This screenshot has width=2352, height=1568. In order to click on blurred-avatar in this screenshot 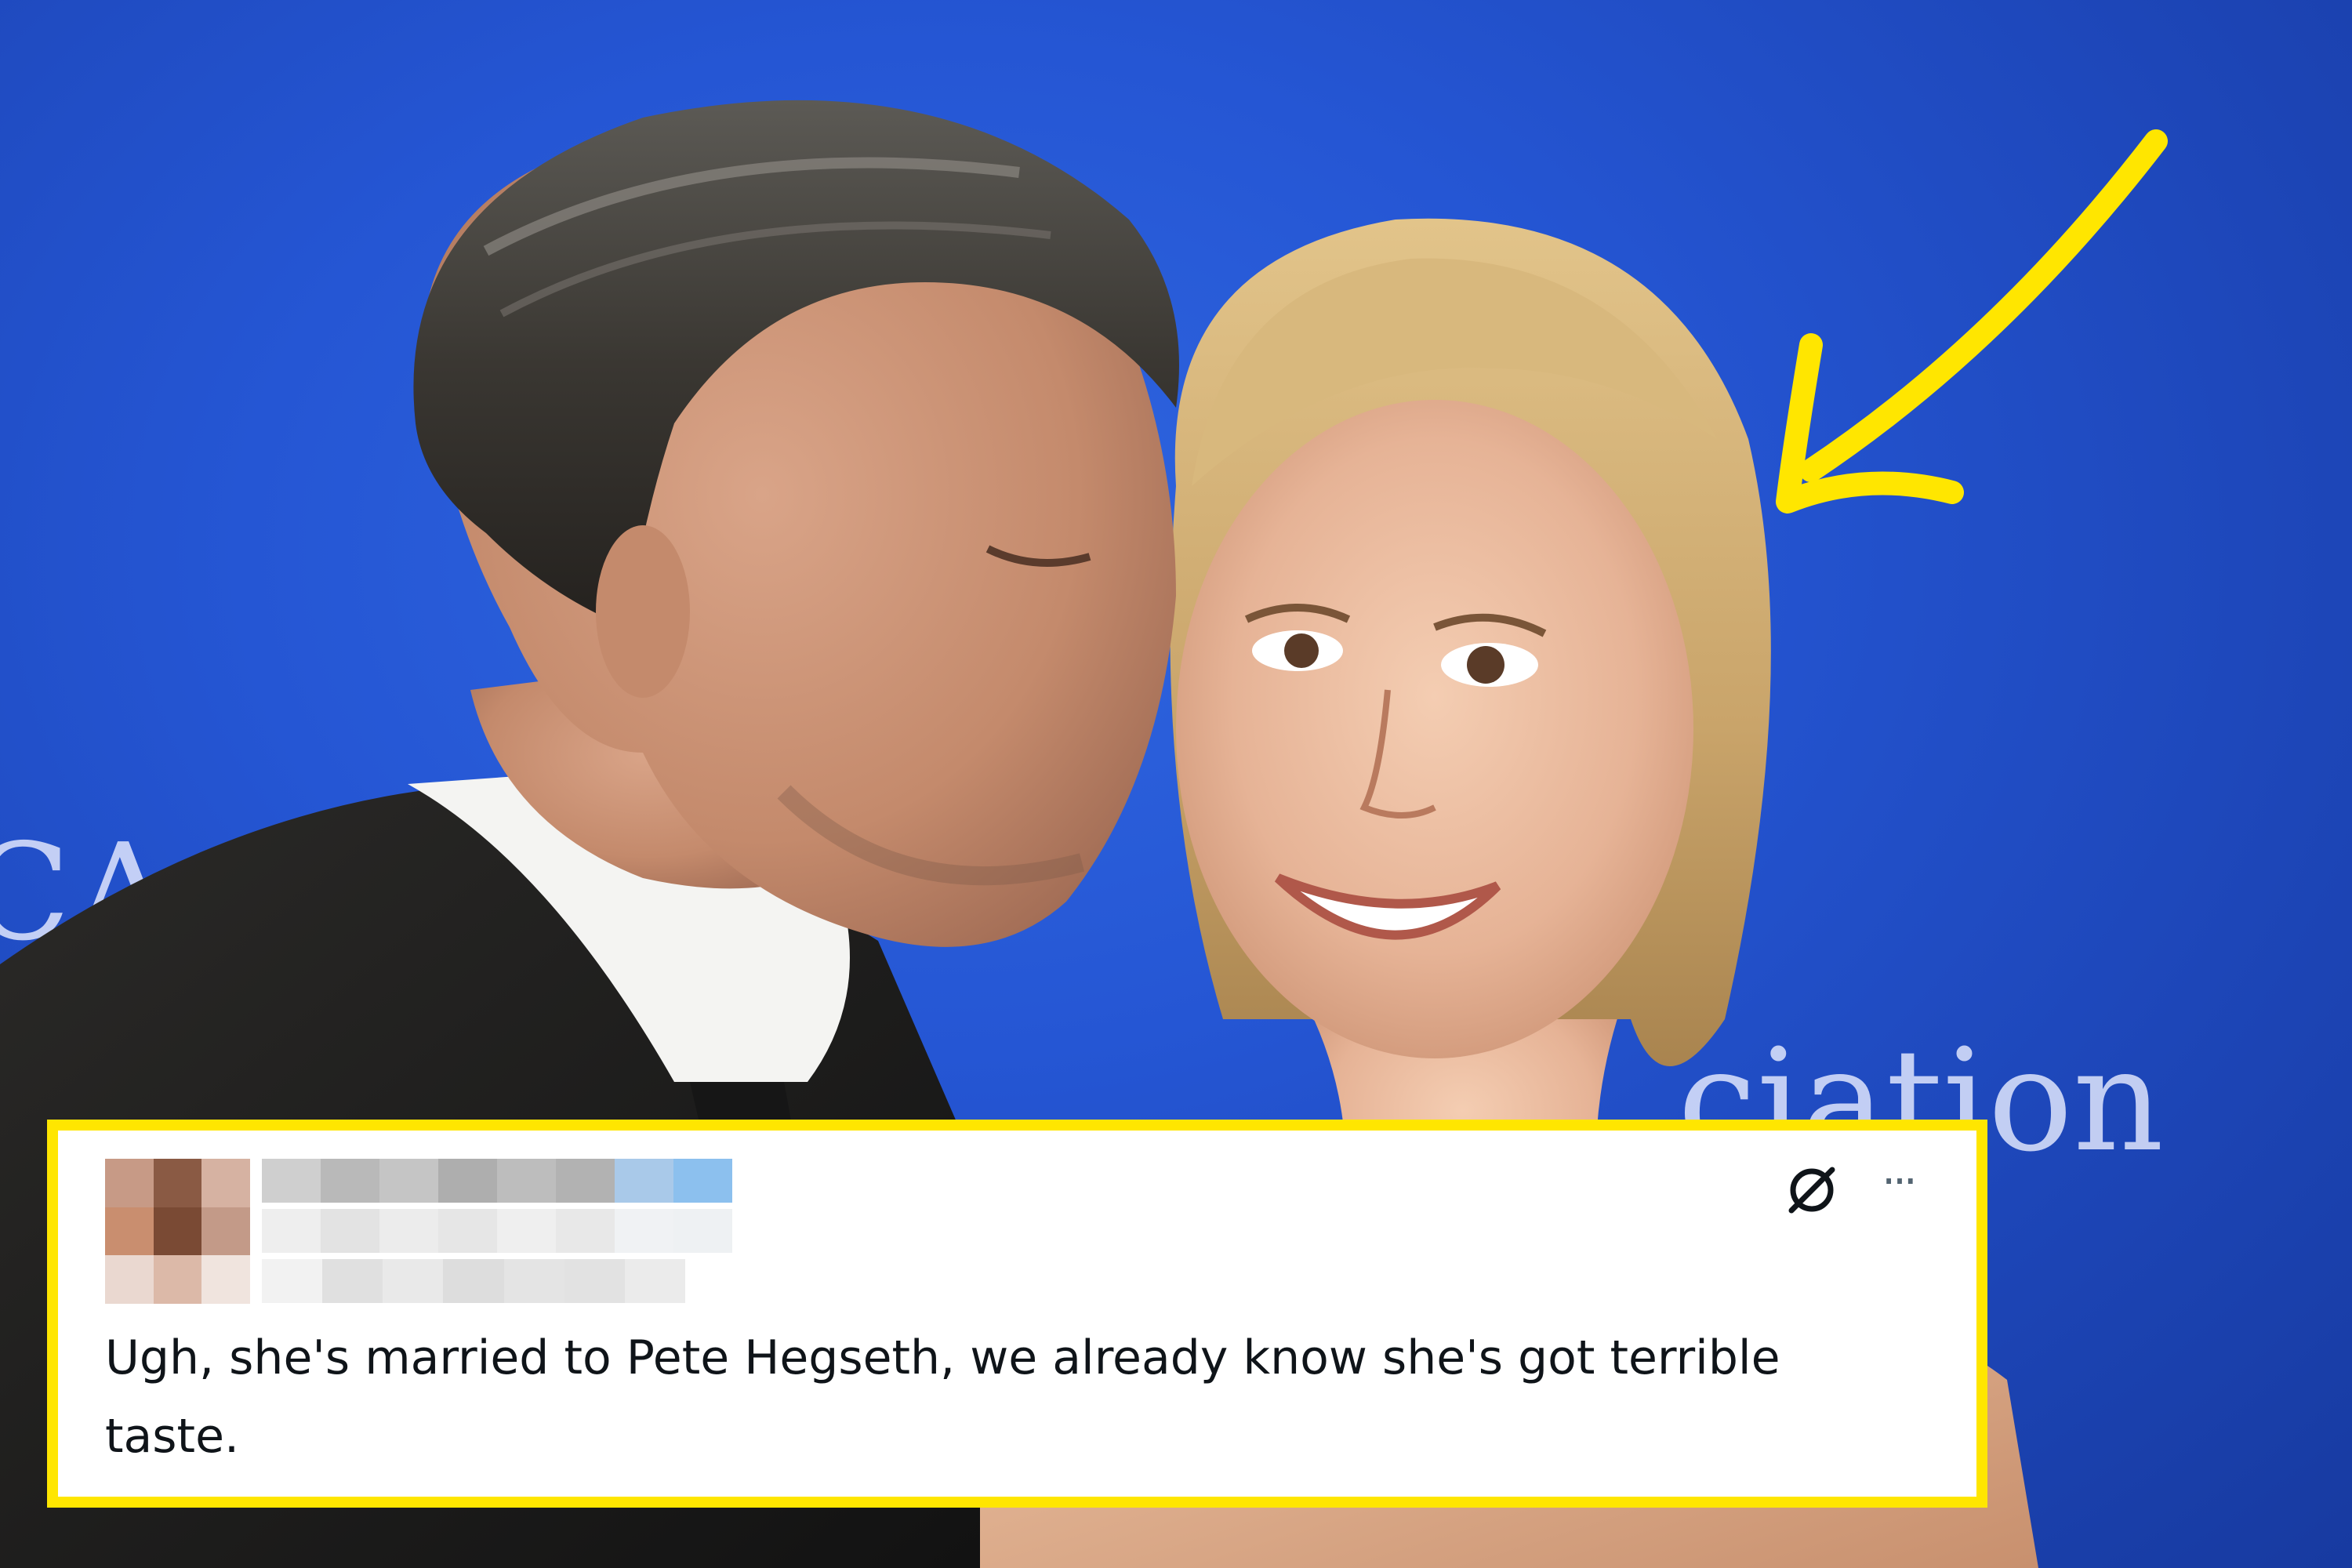, I will do `click(177, 1231)`.